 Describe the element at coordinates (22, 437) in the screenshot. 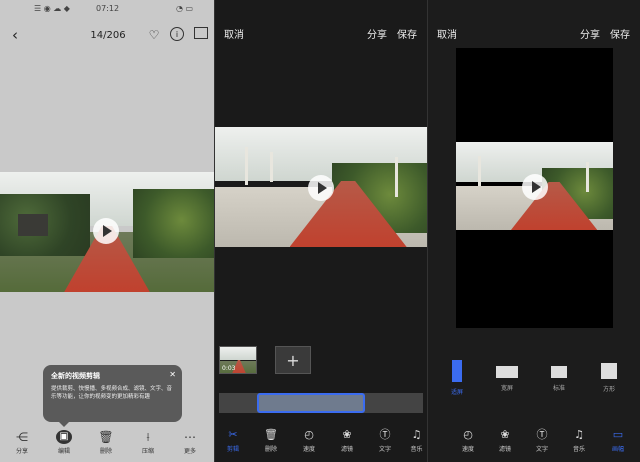

I see `share-icon: ⋲` at that location.